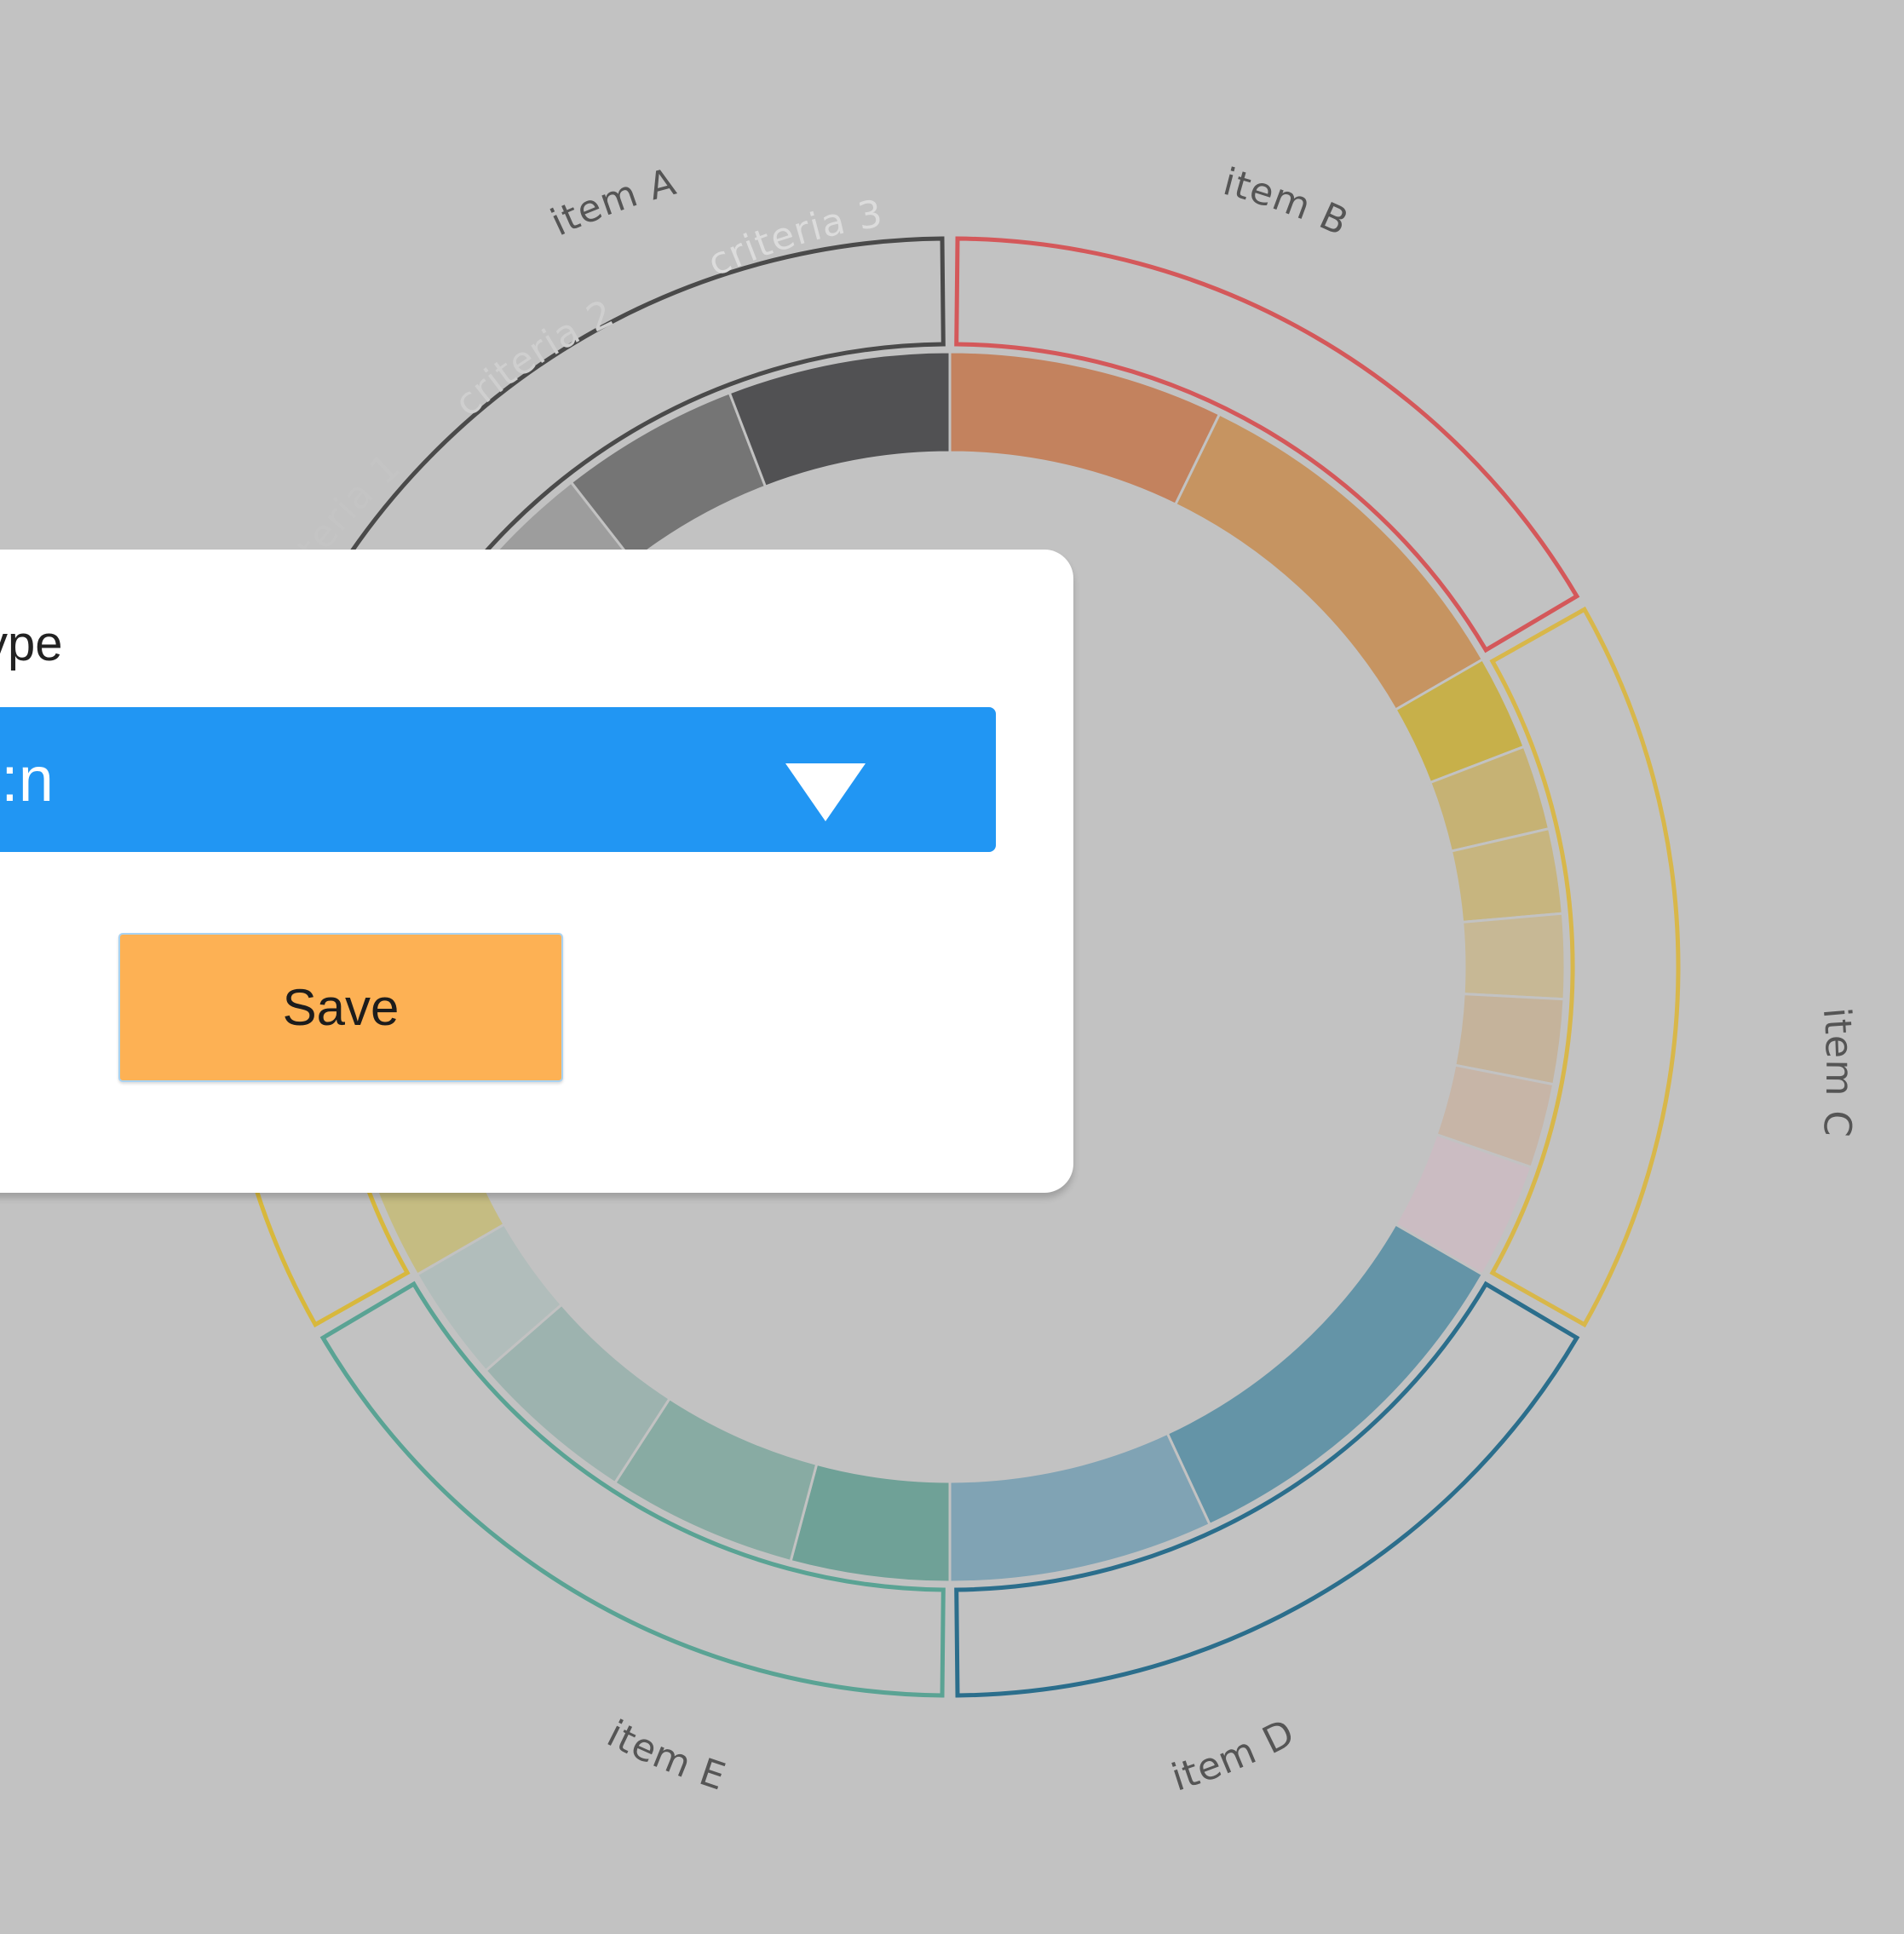 This screenshot has width=1904, height=1934. Describe the element at coordinates (1838, 1072) in the screenshot. I see `item-label-c: item C` at that location.